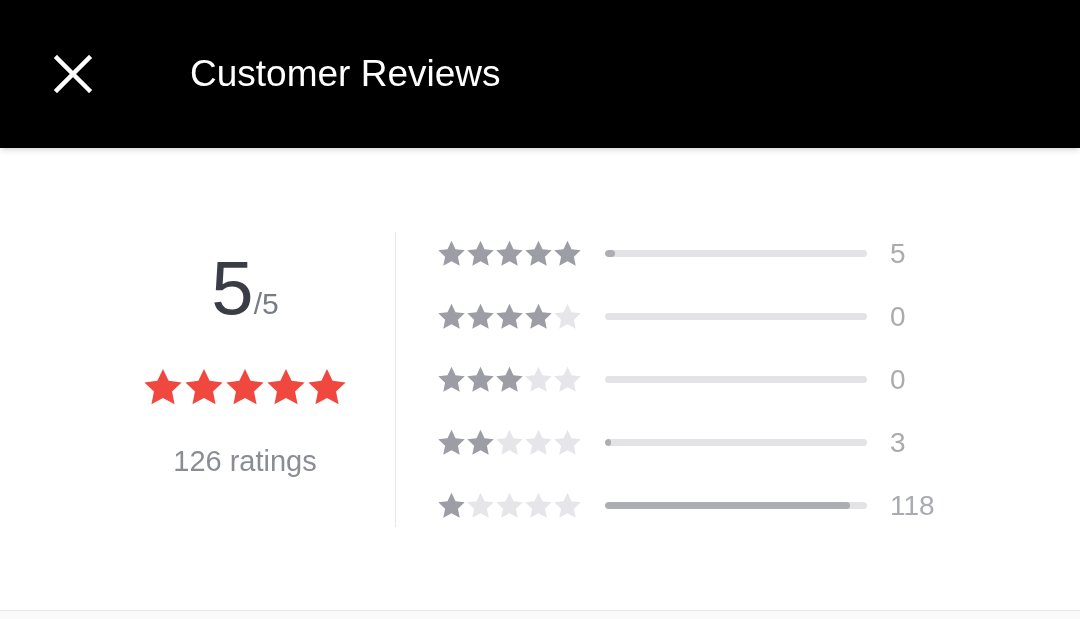  Describe the element at coordinates (245, 461) in the screenshot. I see `ratings-count: 126 ratings` at that location.